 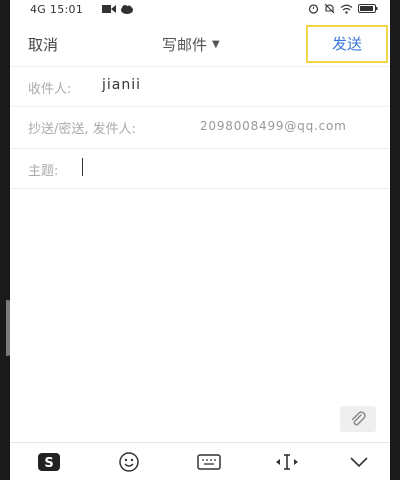 I want to click on collapse-keyboard-button, so click(x=359, y=462).